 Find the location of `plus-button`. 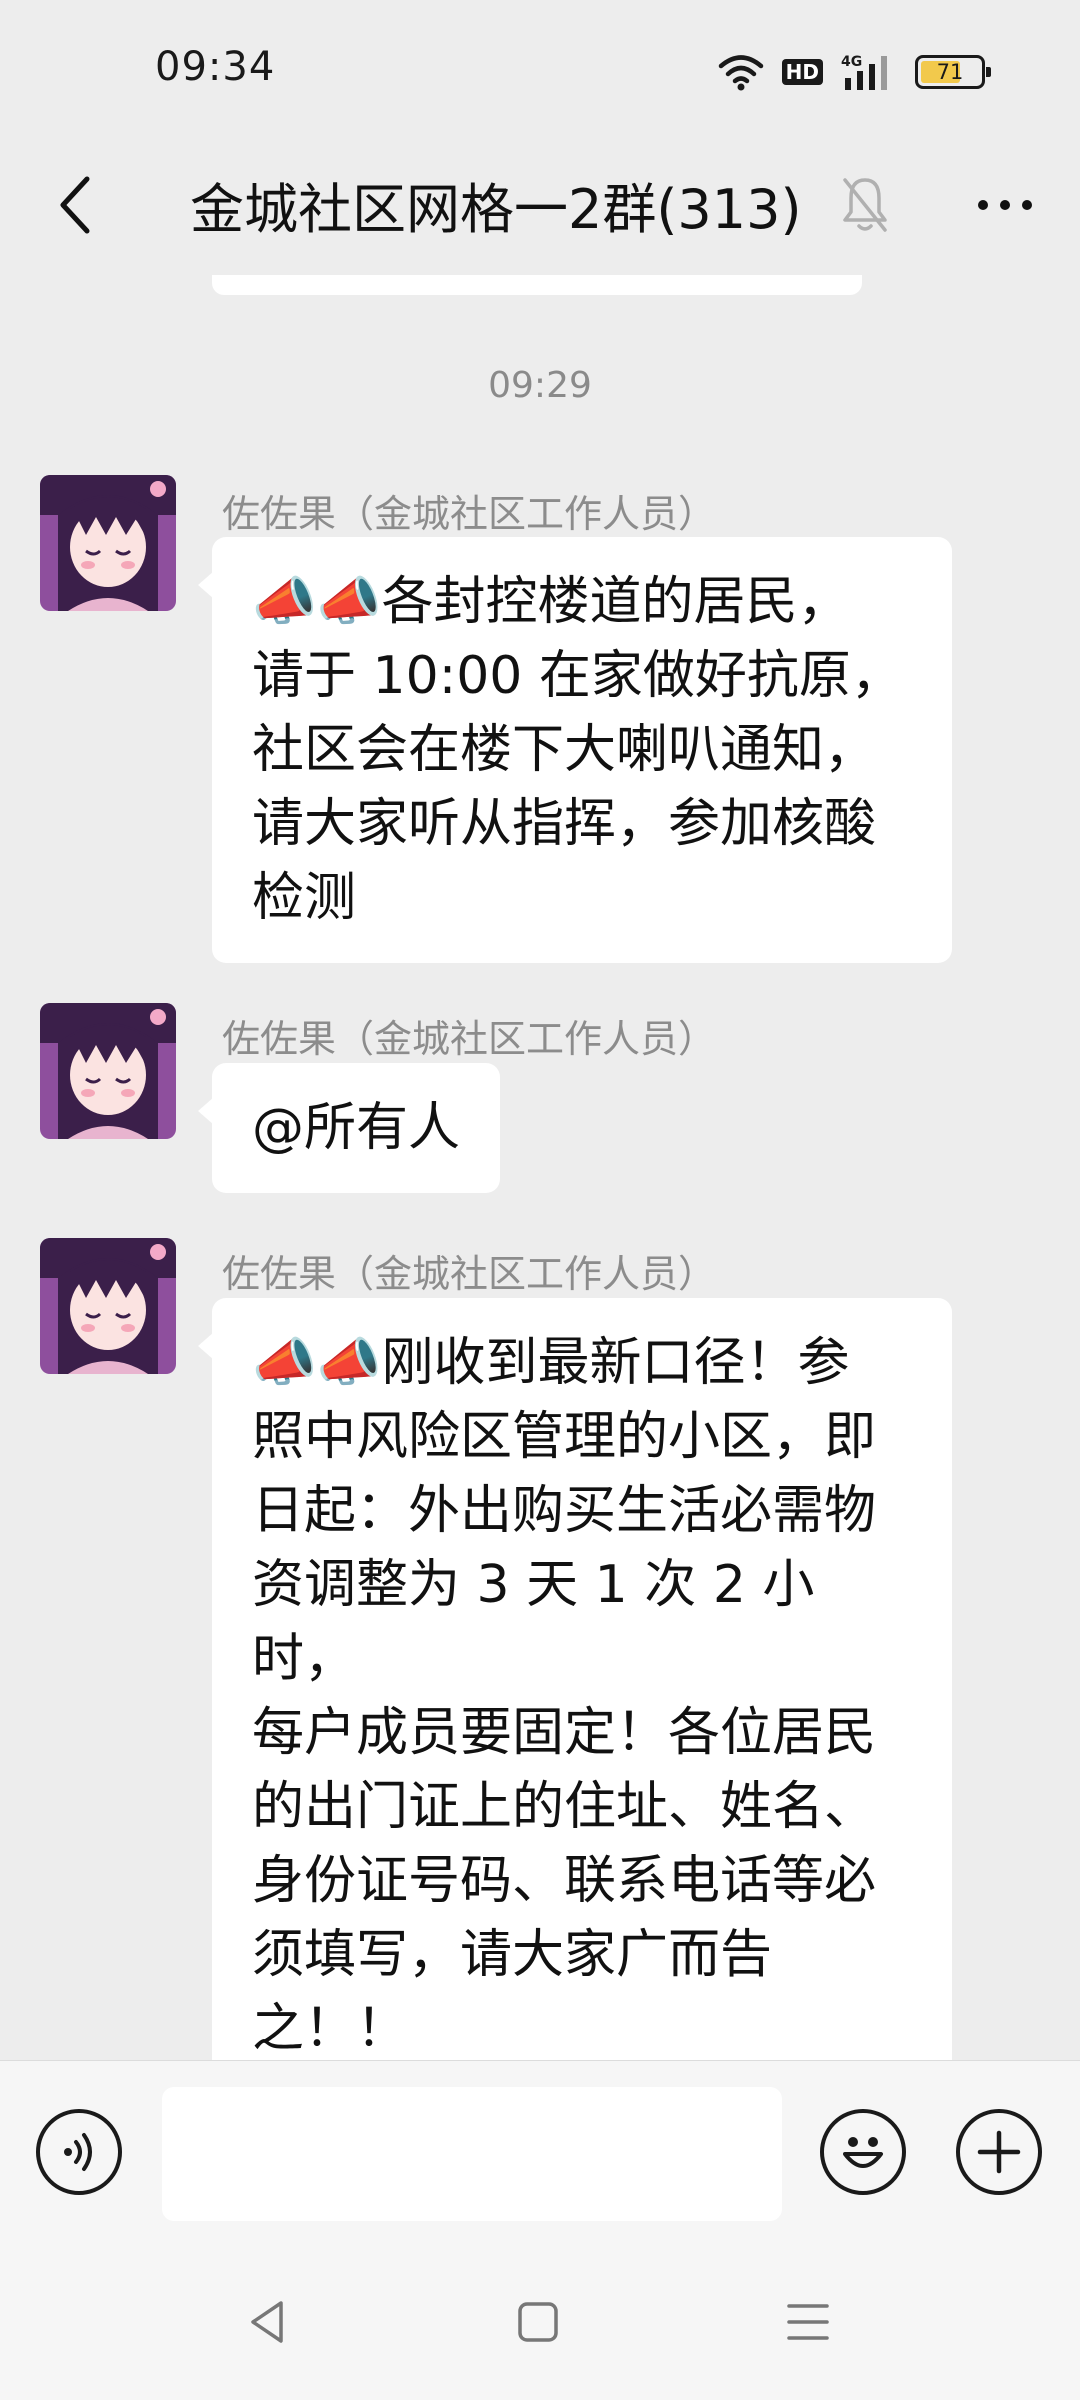

plus-button is located at coordinates (999, 2152).